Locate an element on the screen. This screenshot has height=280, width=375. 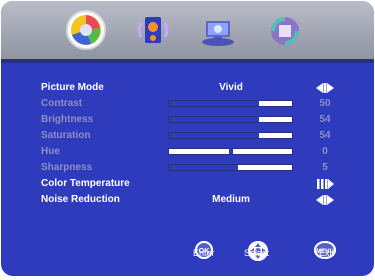
row-sharpness: Sharpness 5 is located at coordinates (187, 168).